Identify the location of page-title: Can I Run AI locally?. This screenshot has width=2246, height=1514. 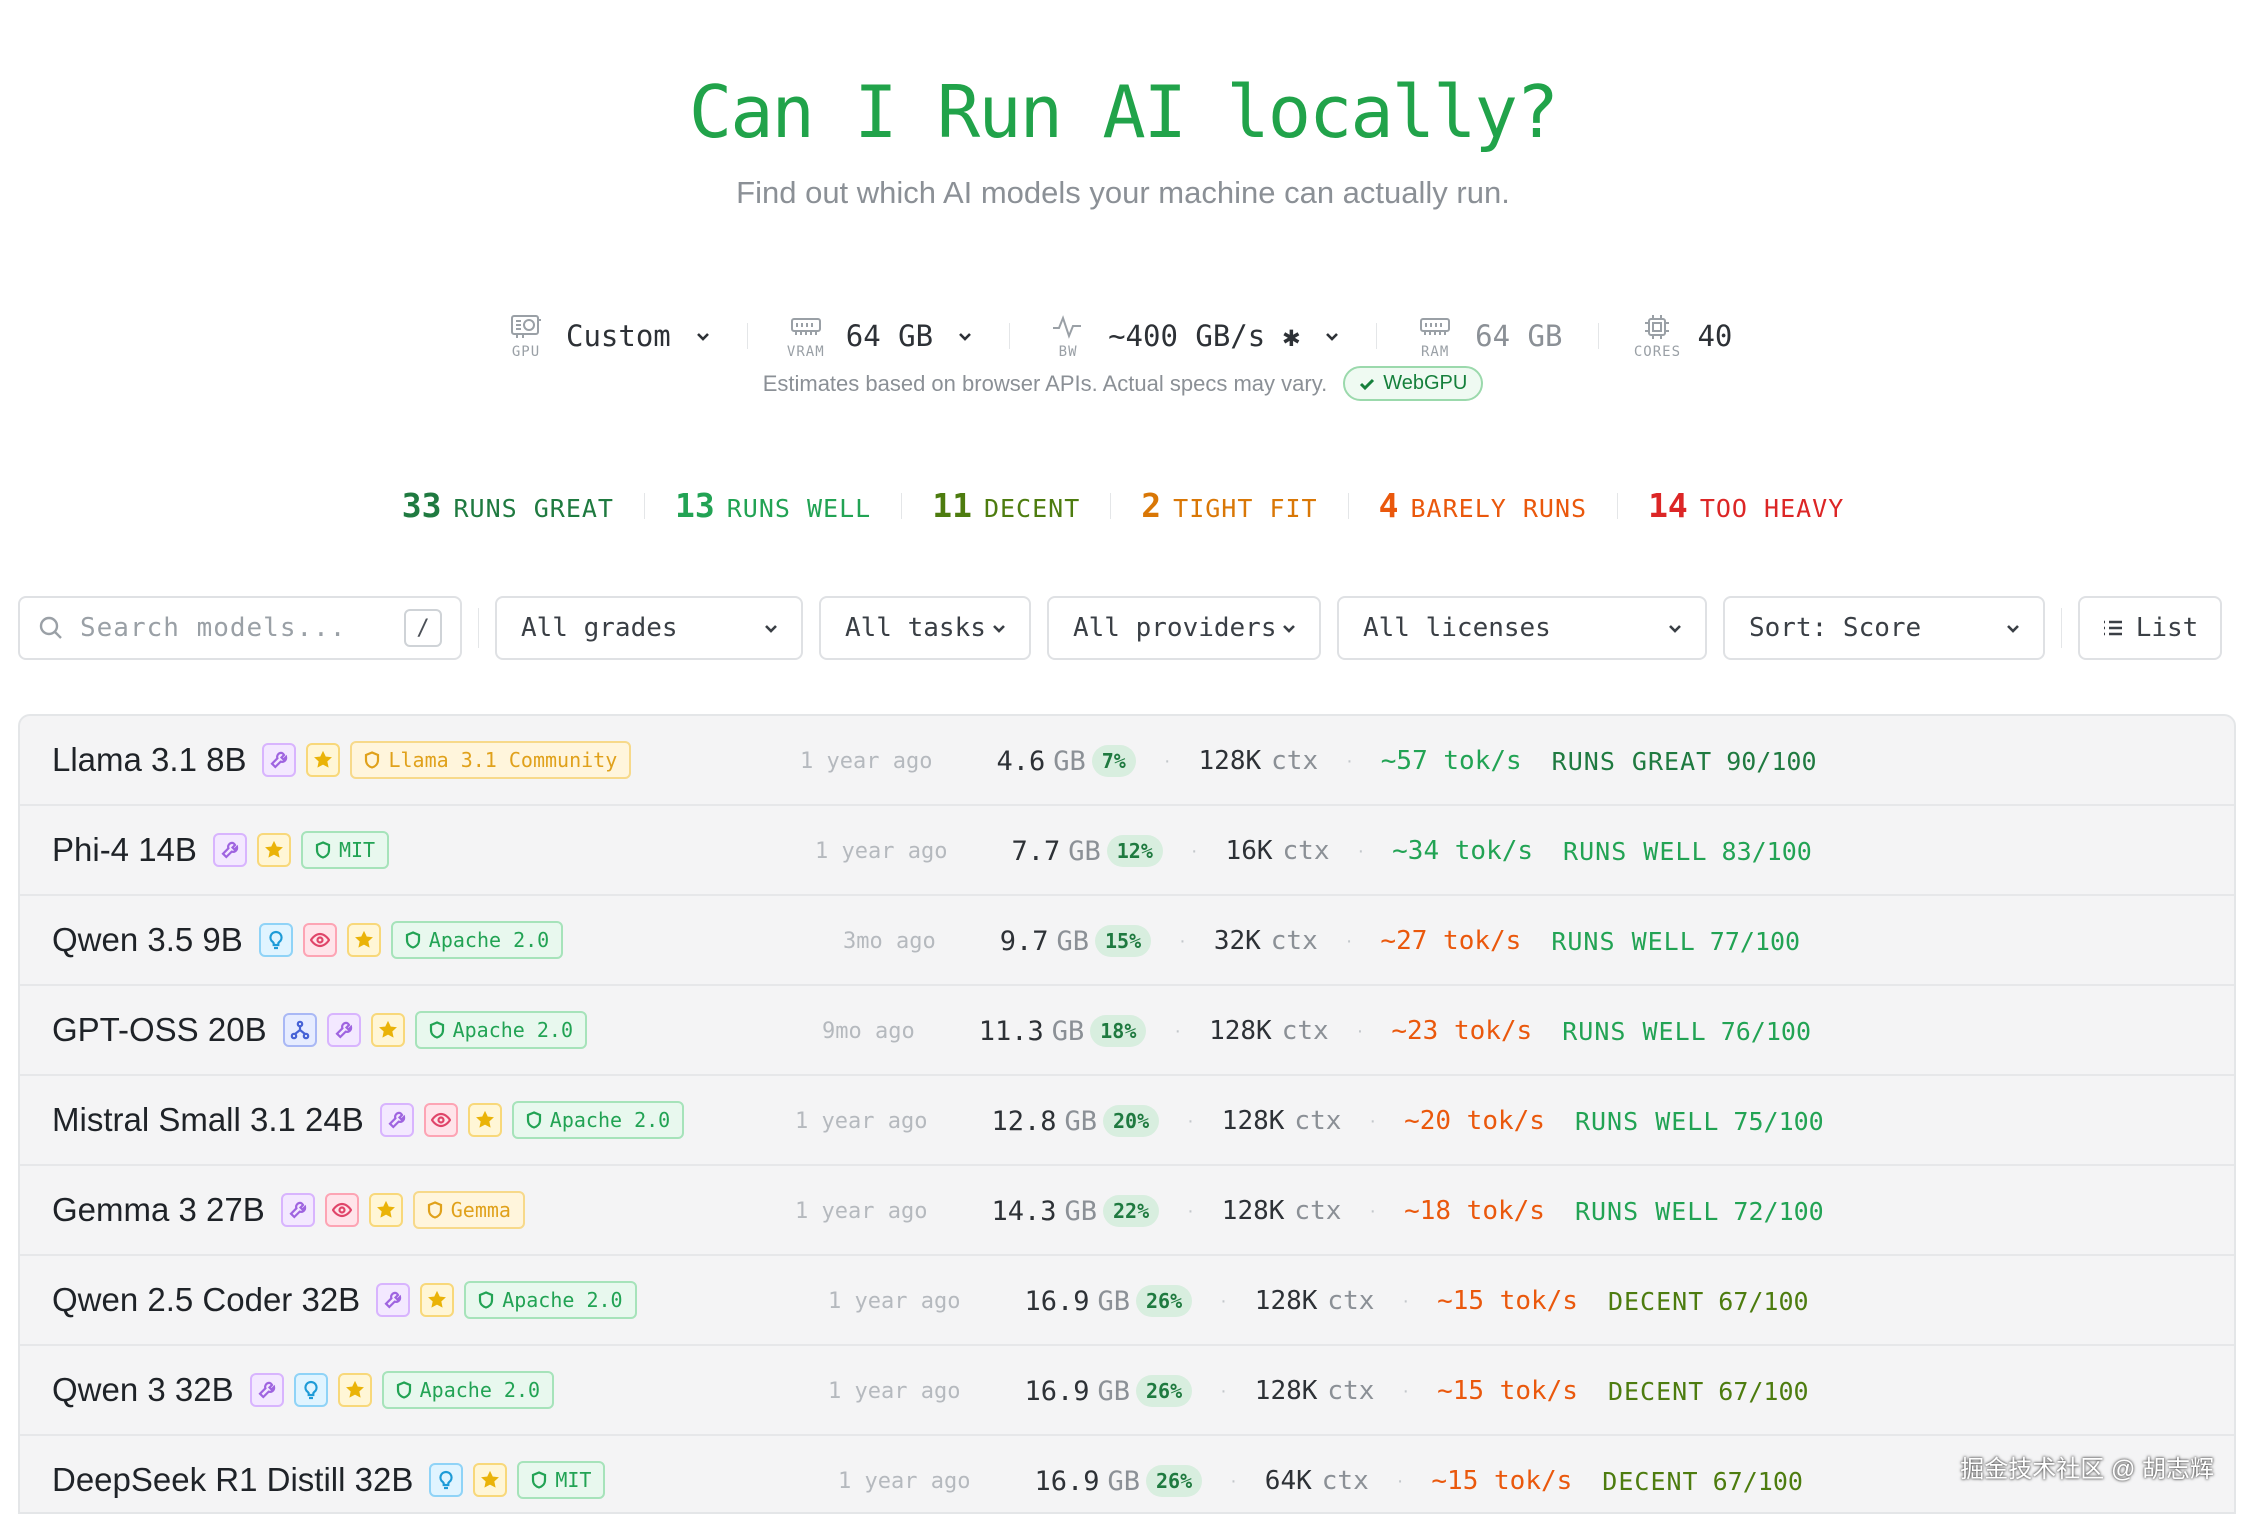
(1123, 112).